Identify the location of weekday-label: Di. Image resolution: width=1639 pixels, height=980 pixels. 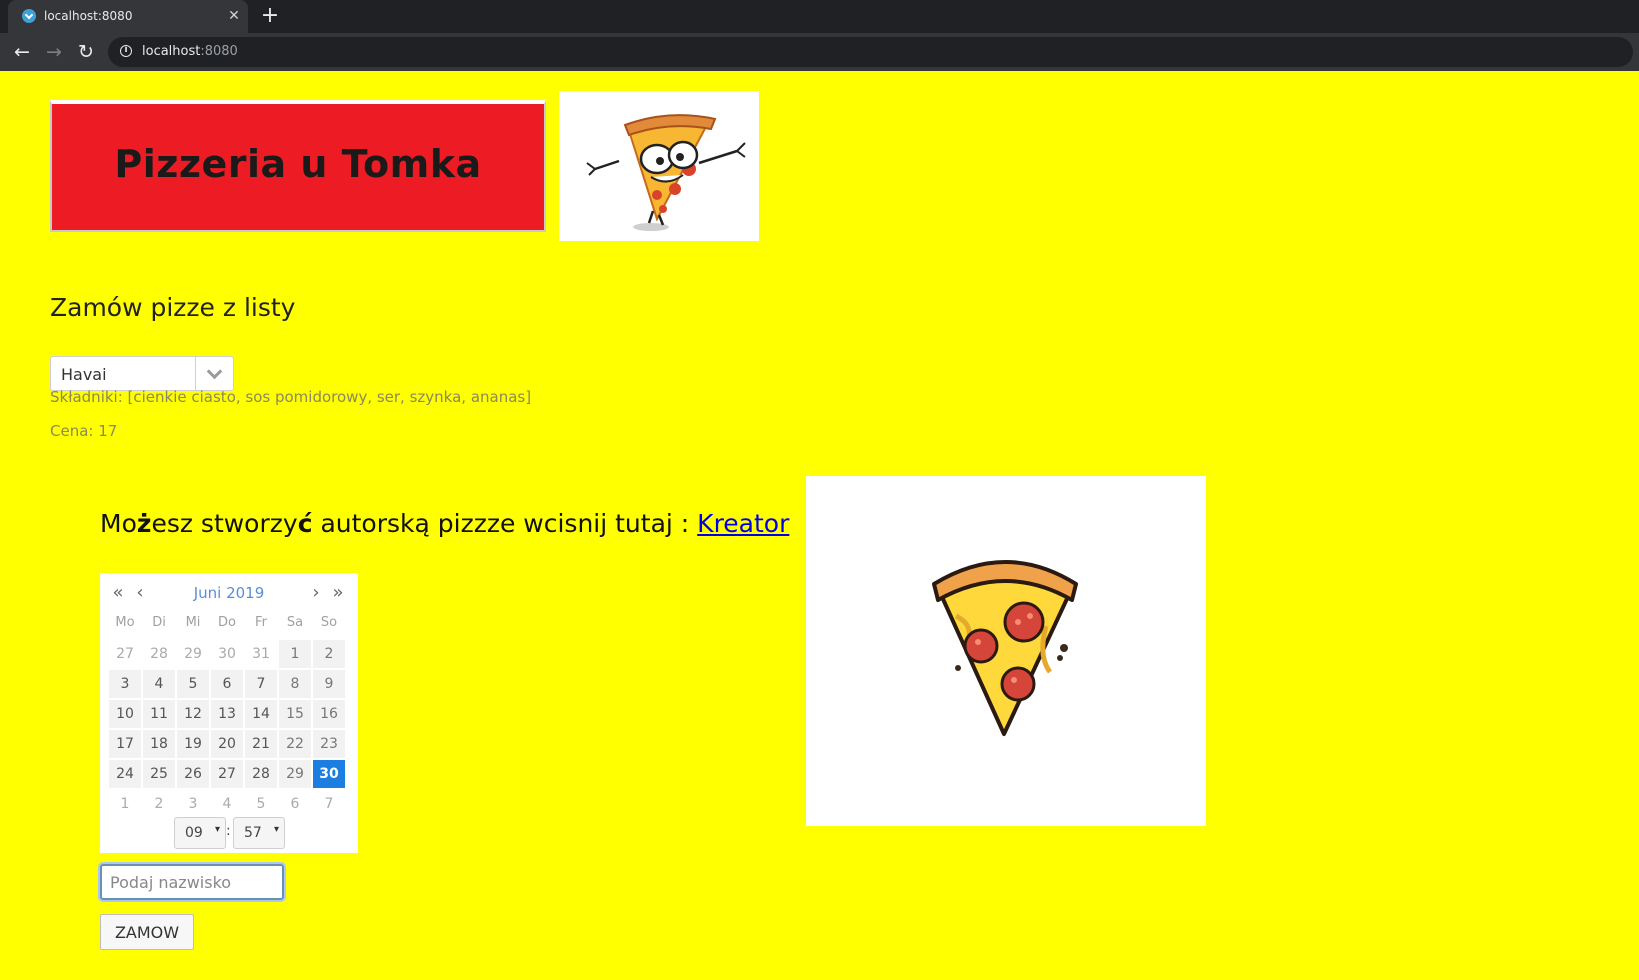
(159, 622).